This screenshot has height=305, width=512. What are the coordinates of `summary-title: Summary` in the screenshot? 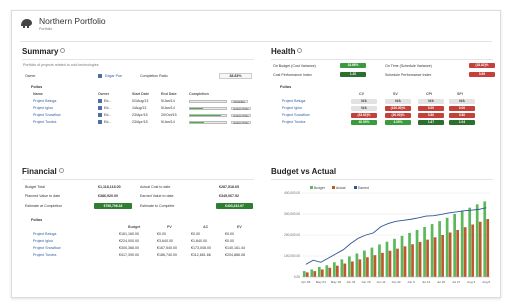 It's located at (44, 51).